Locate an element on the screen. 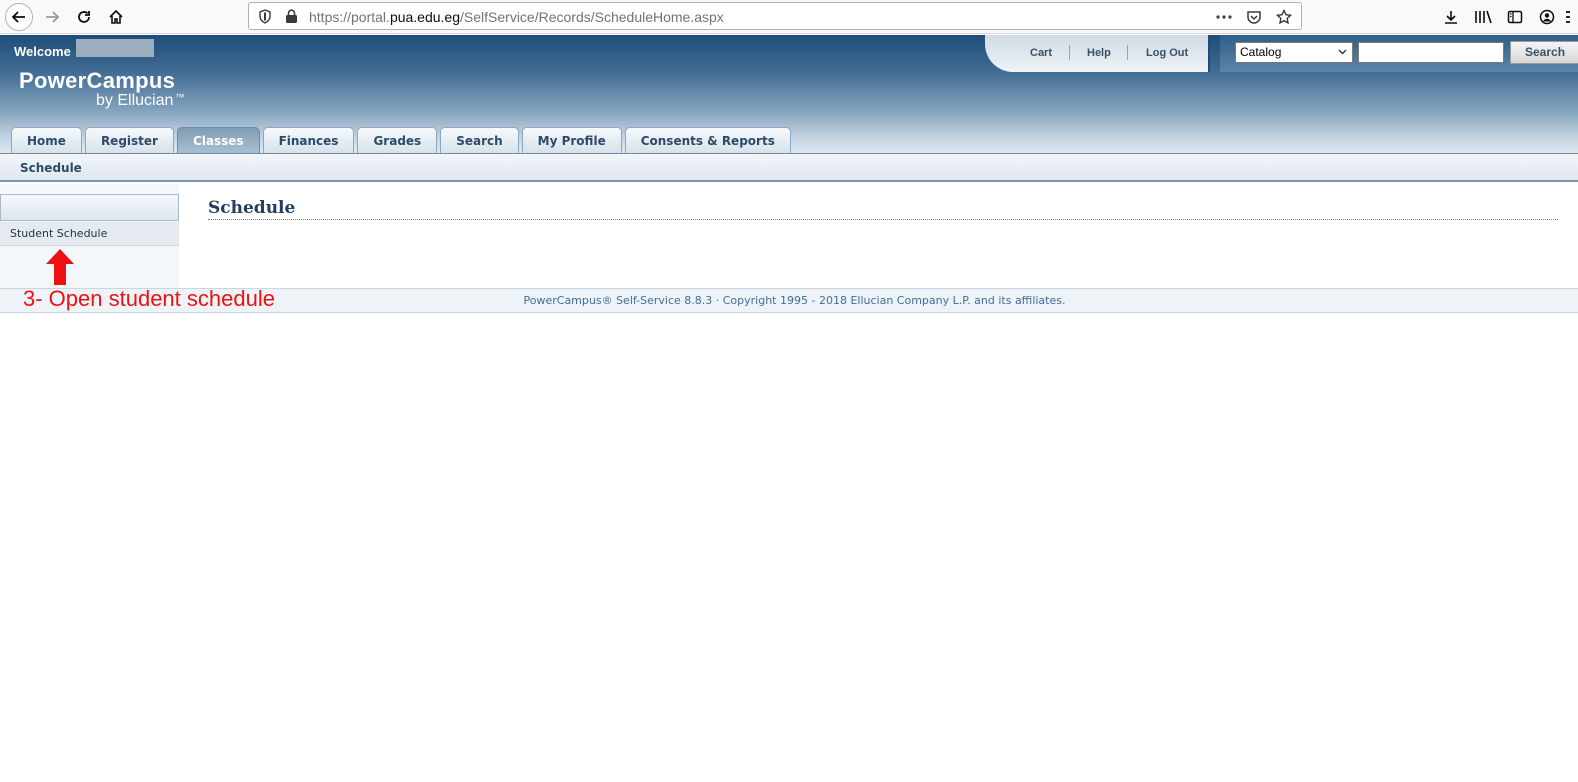 The width and height of the screenshot is (1578, 782). library-icon is located at coordinates (1483, 17).